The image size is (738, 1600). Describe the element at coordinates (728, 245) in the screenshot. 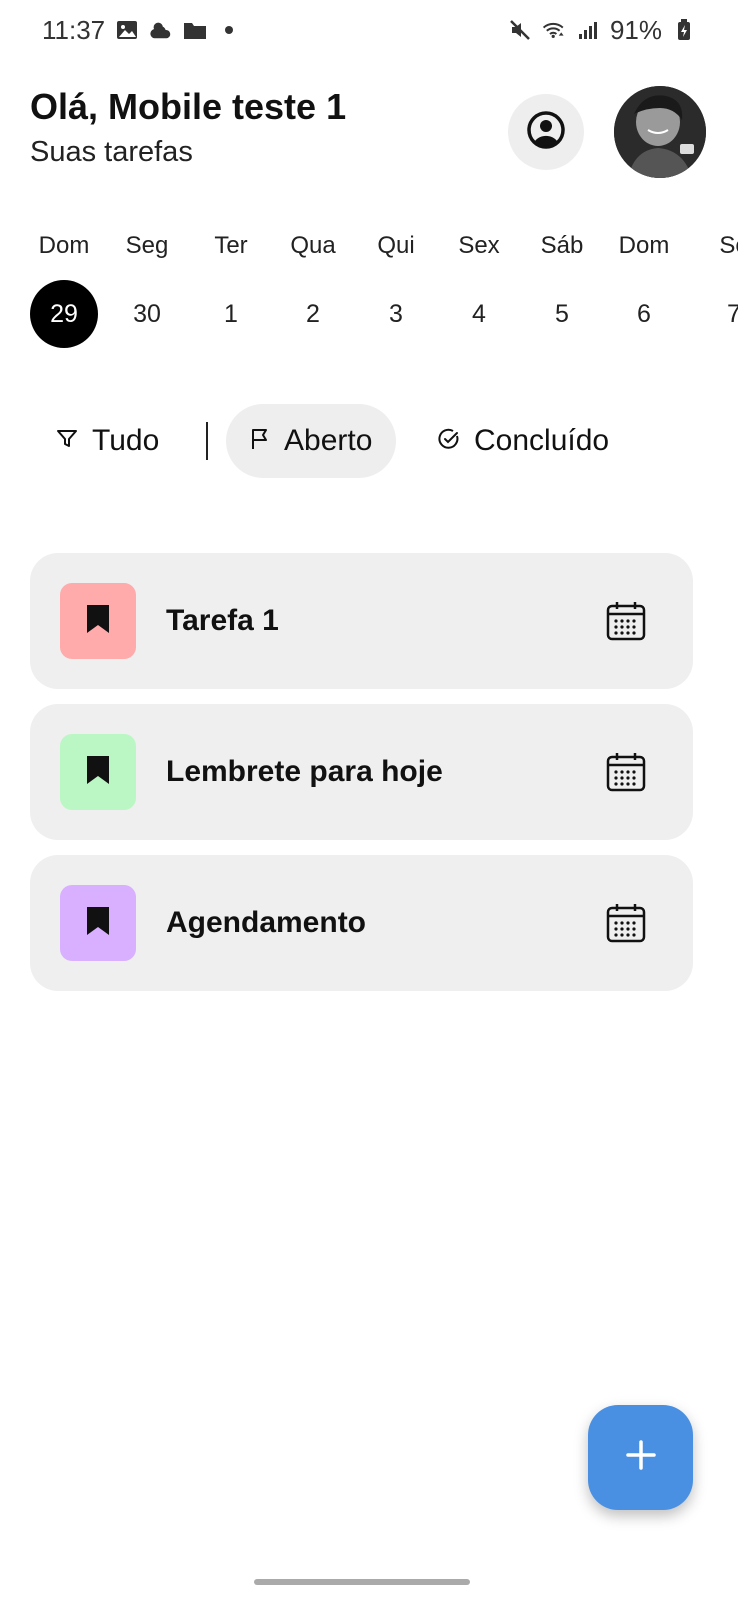

I see `day-name: Se` at that location.